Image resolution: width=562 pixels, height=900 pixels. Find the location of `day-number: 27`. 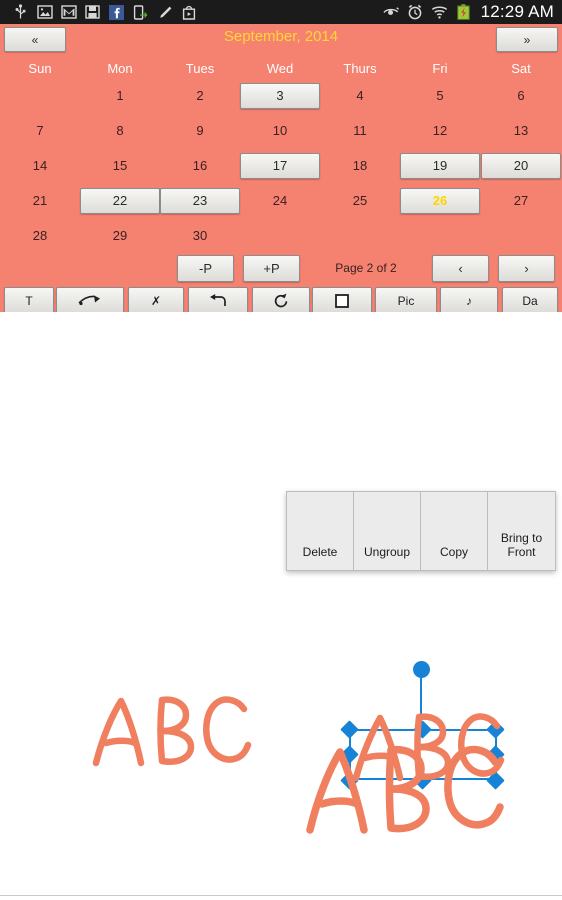

day-number: 27 is located at coordinates (521, 200).